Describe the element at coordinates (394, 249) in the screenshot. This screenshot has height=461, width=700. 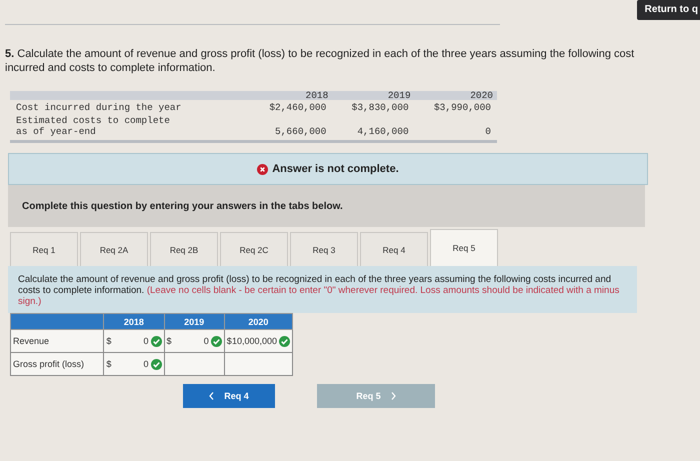
I see `tab: Req 4` at that location.